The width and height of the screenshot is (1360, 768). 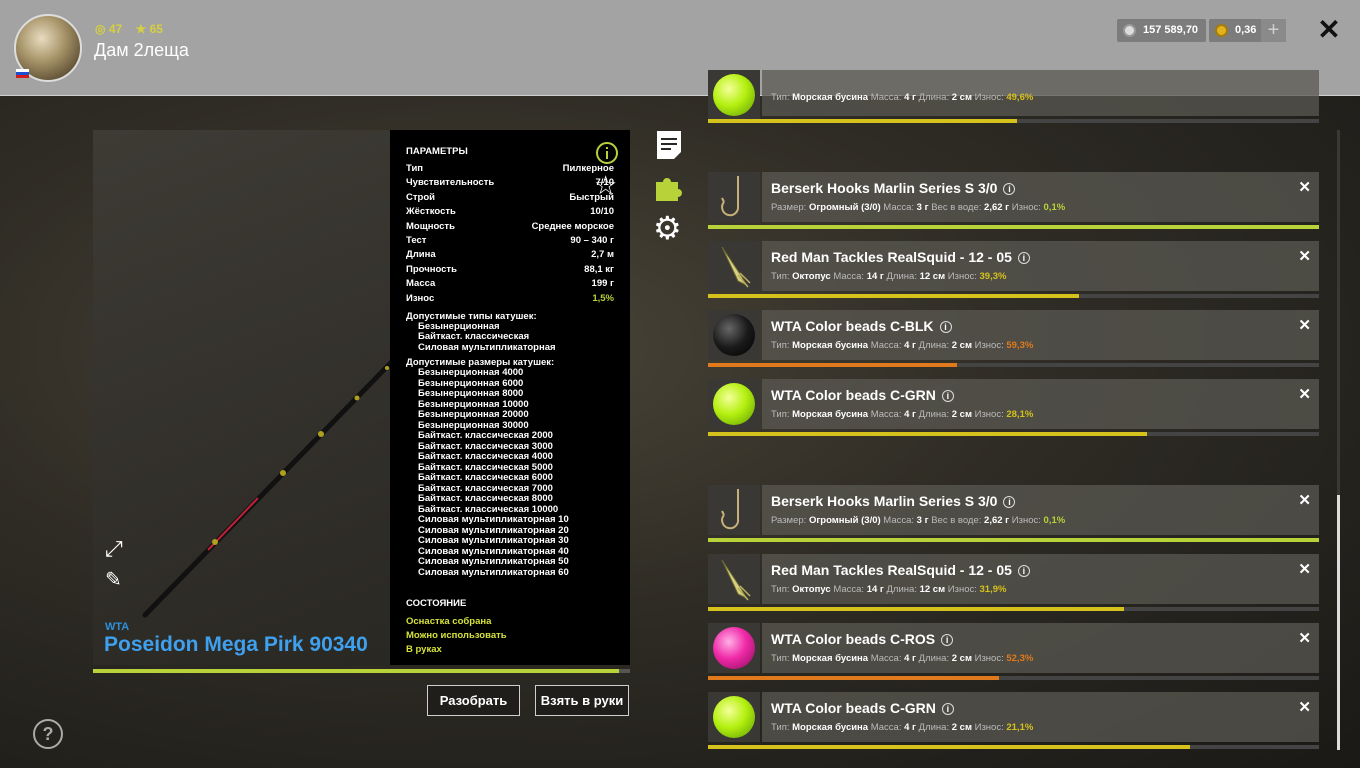 What do you see at coordinates (669, 145) in the screenshot?
I see `notes-icon` at bounding box center [669, 145].